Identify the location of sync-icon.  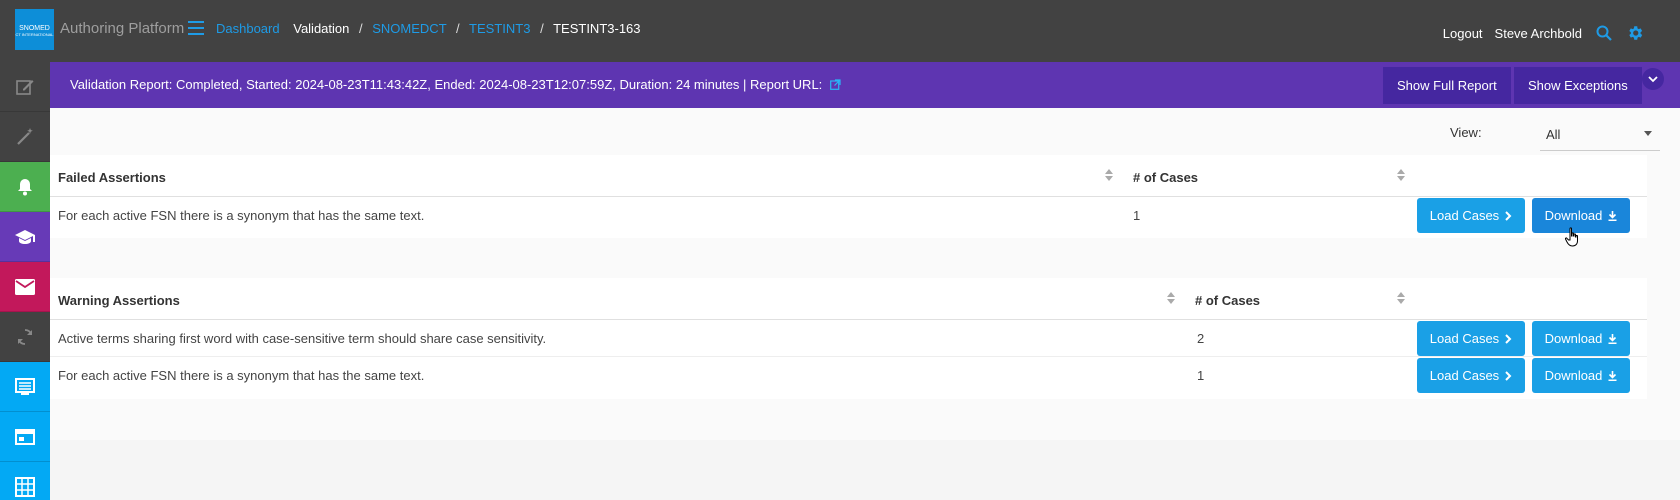
(25, 336).